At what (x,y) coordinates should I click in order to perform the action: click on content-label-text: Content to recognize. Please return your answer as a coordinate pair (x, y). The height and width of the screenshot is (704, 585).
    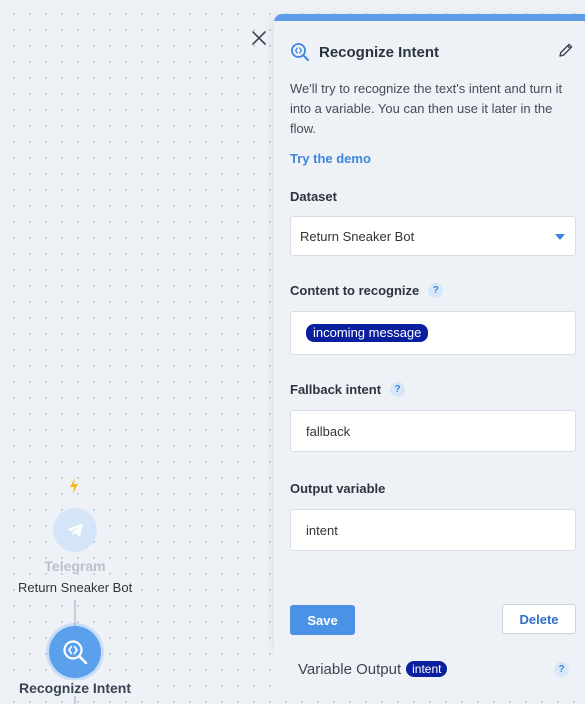
    Looking at the image, I should click on (355, 290).